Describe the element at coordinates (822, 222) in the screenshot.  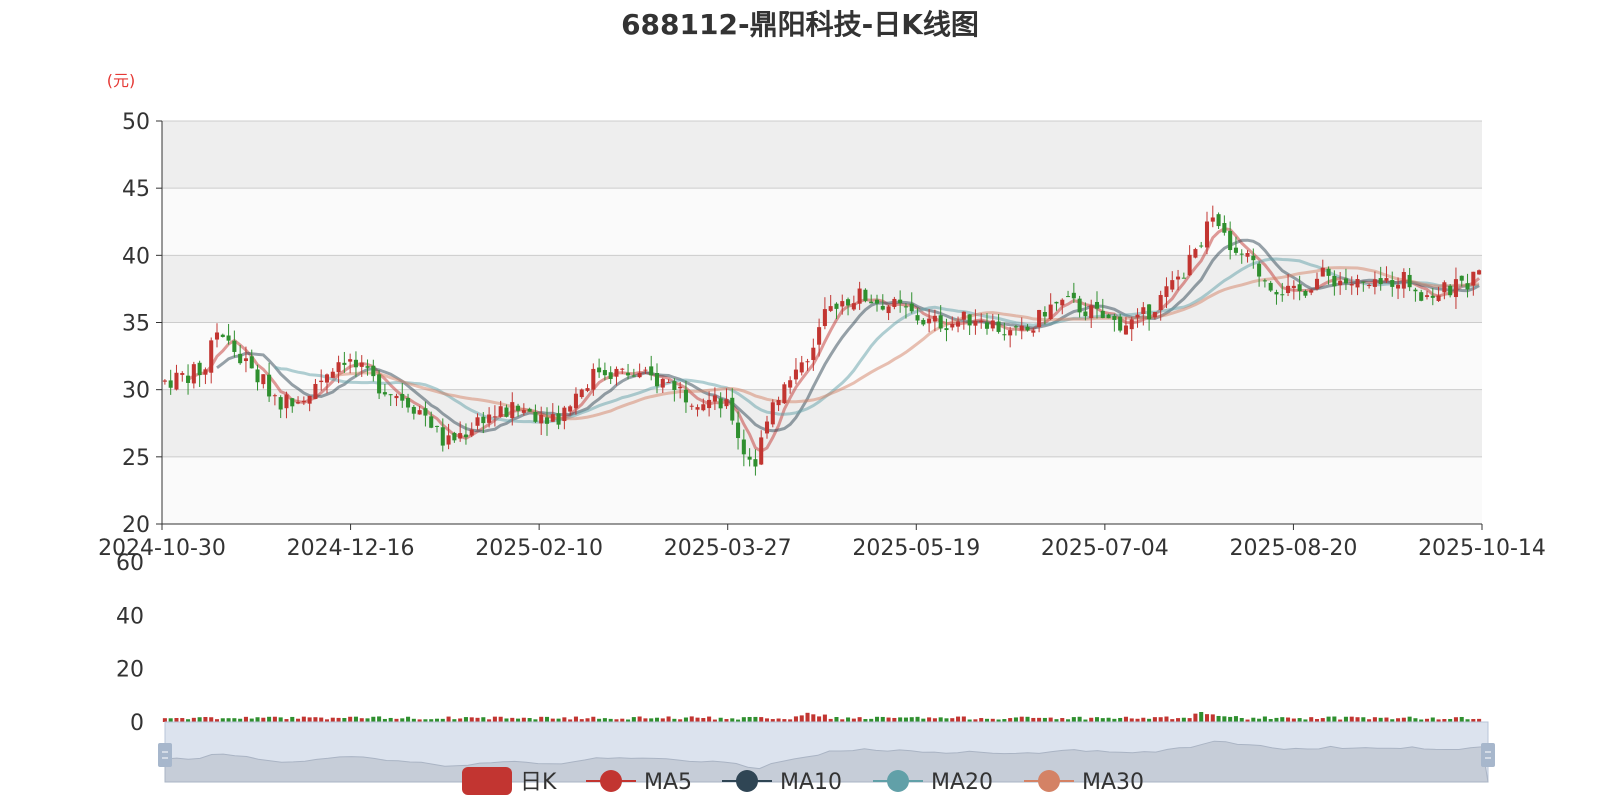
I see `plot-band` at that location.